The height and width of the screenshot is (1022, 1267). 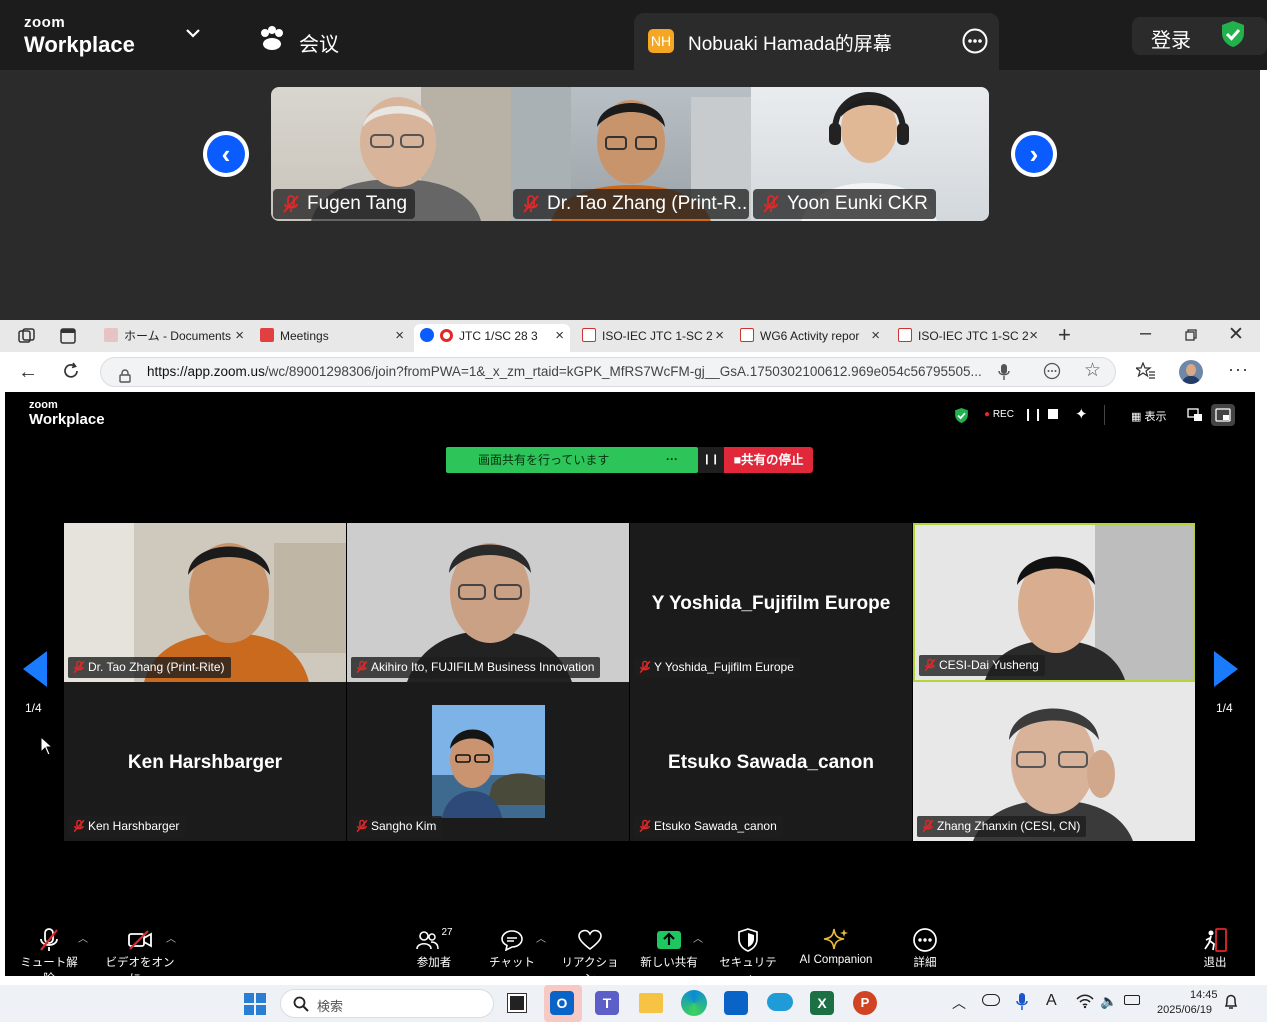 What do you see at coordinates (771, 761) in the screenshot?
I see `video-tile: Etsuko Sawada_canon Etsuko Sawada_canon` at bounding box center [771, 761].